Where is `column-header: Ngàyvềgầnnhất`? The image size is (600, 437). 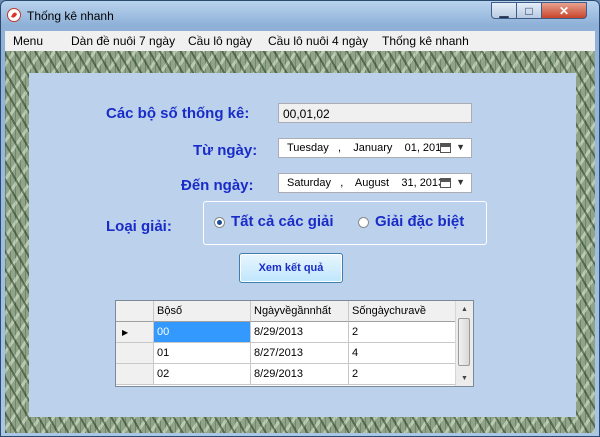
column-header: Ngàyvềgầnnhất is located at coordinates (300, 311).